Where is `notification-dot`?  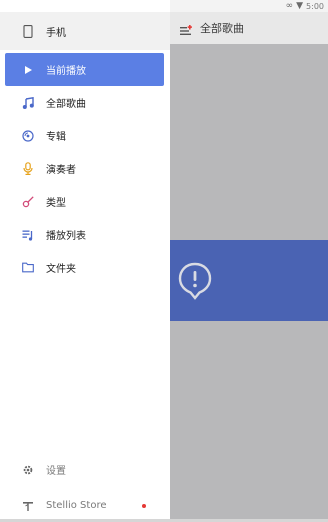
notification-dot is located at coordinates (144, 506).